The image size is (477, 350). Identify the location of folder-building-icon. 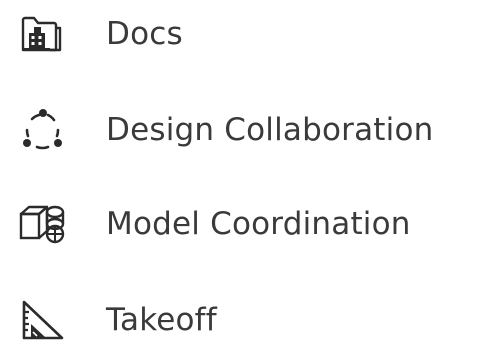
(42, 34).